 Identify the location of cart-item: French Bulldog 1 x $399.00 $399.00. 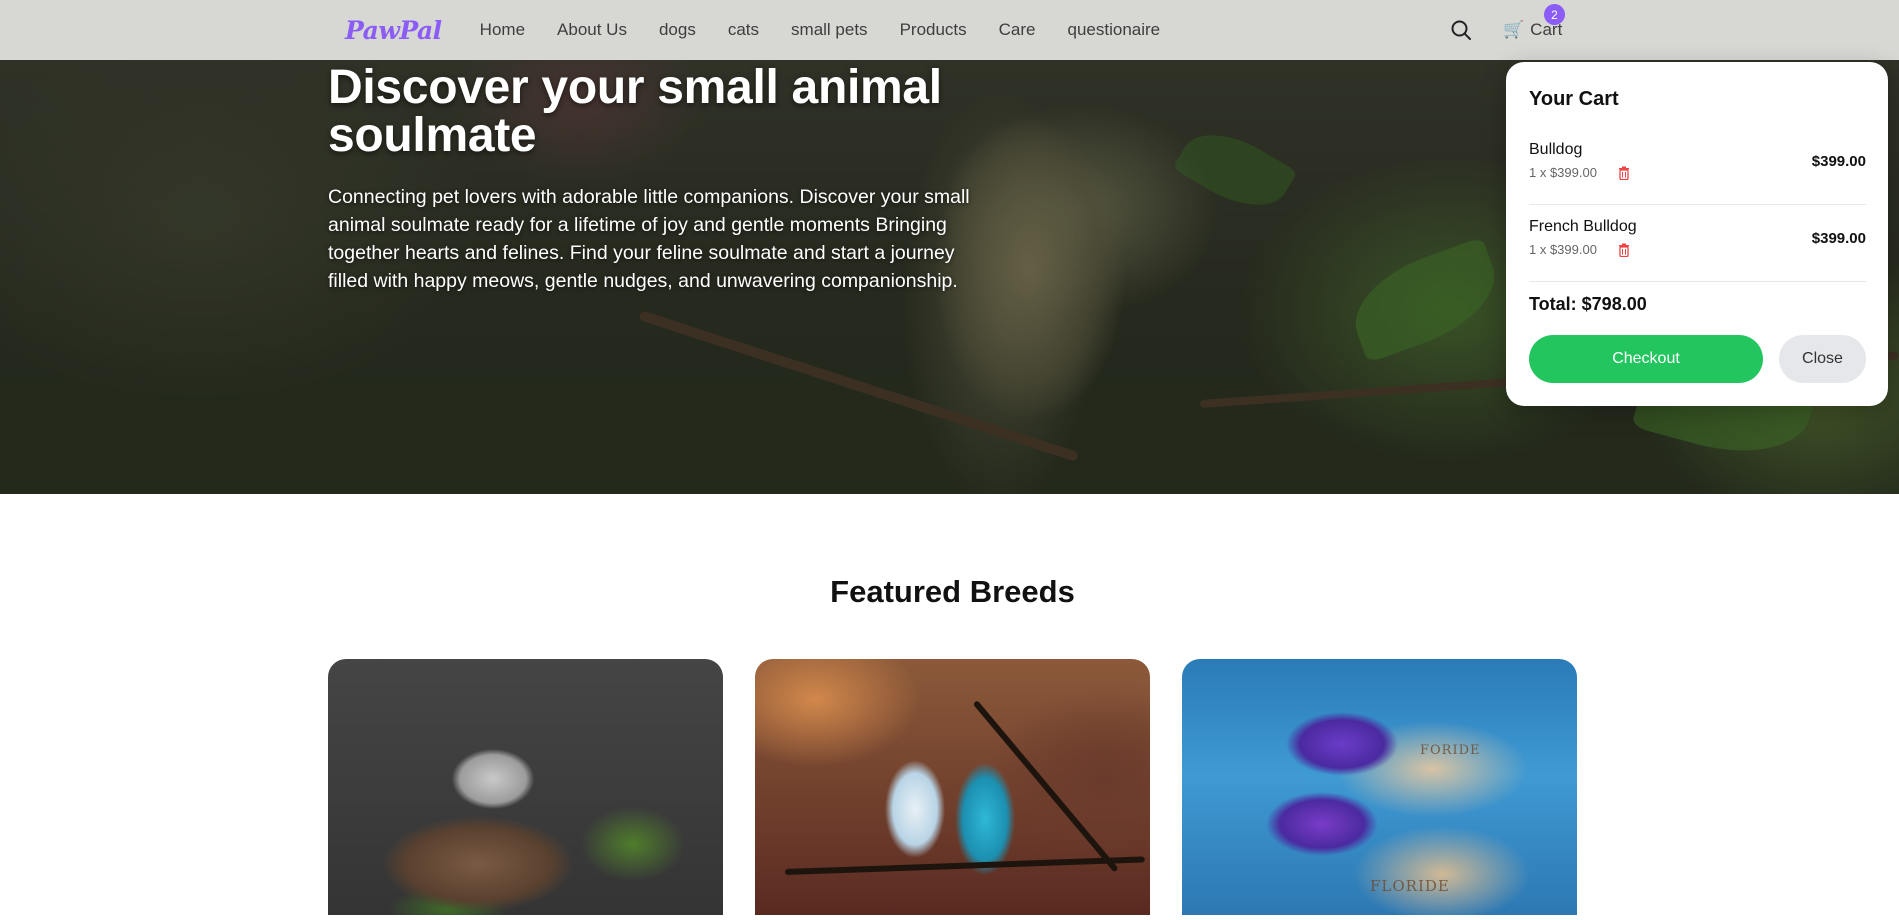
(1697, 249).